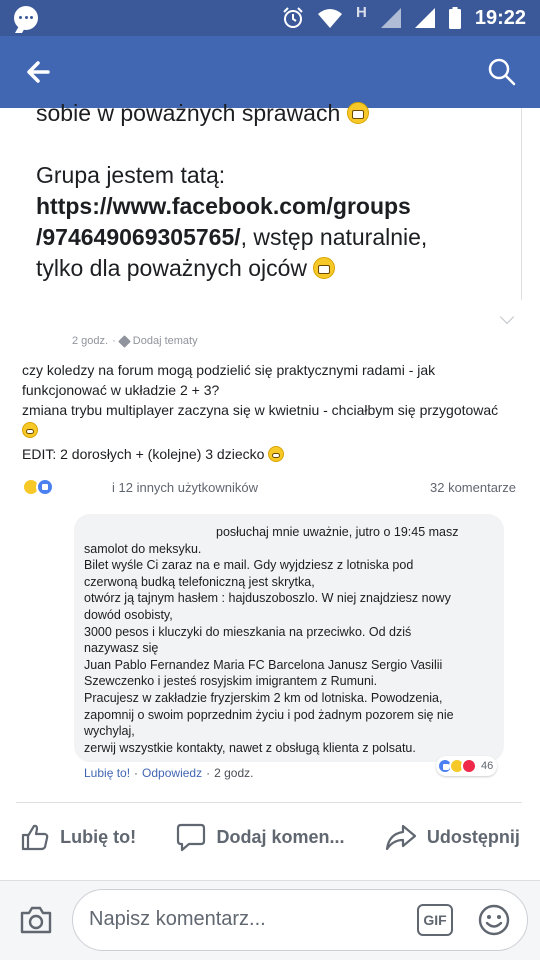  What do you see at coordinates (98, 836) in the screenshot?
I see `like-label: Lubię to!` at bounding box center [98, 836].